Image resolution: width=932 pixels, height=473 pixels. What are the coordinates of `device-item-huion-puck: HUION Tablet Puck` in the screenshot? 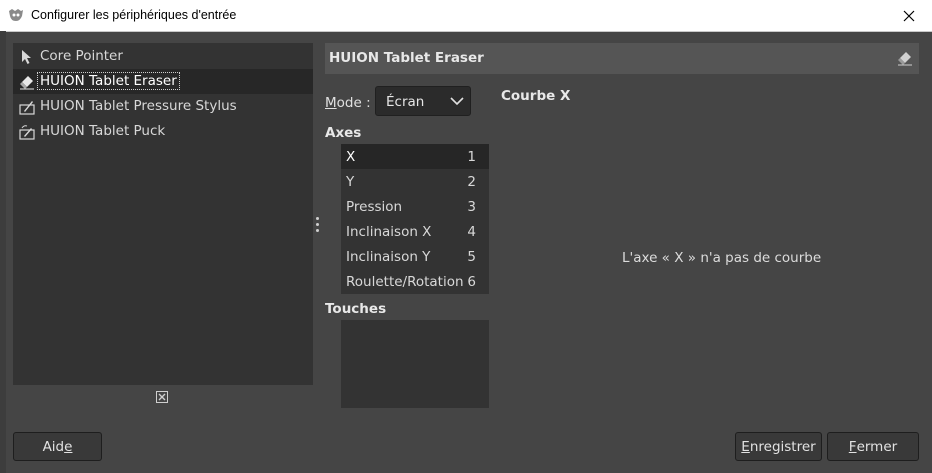 It's located at (163, 131).